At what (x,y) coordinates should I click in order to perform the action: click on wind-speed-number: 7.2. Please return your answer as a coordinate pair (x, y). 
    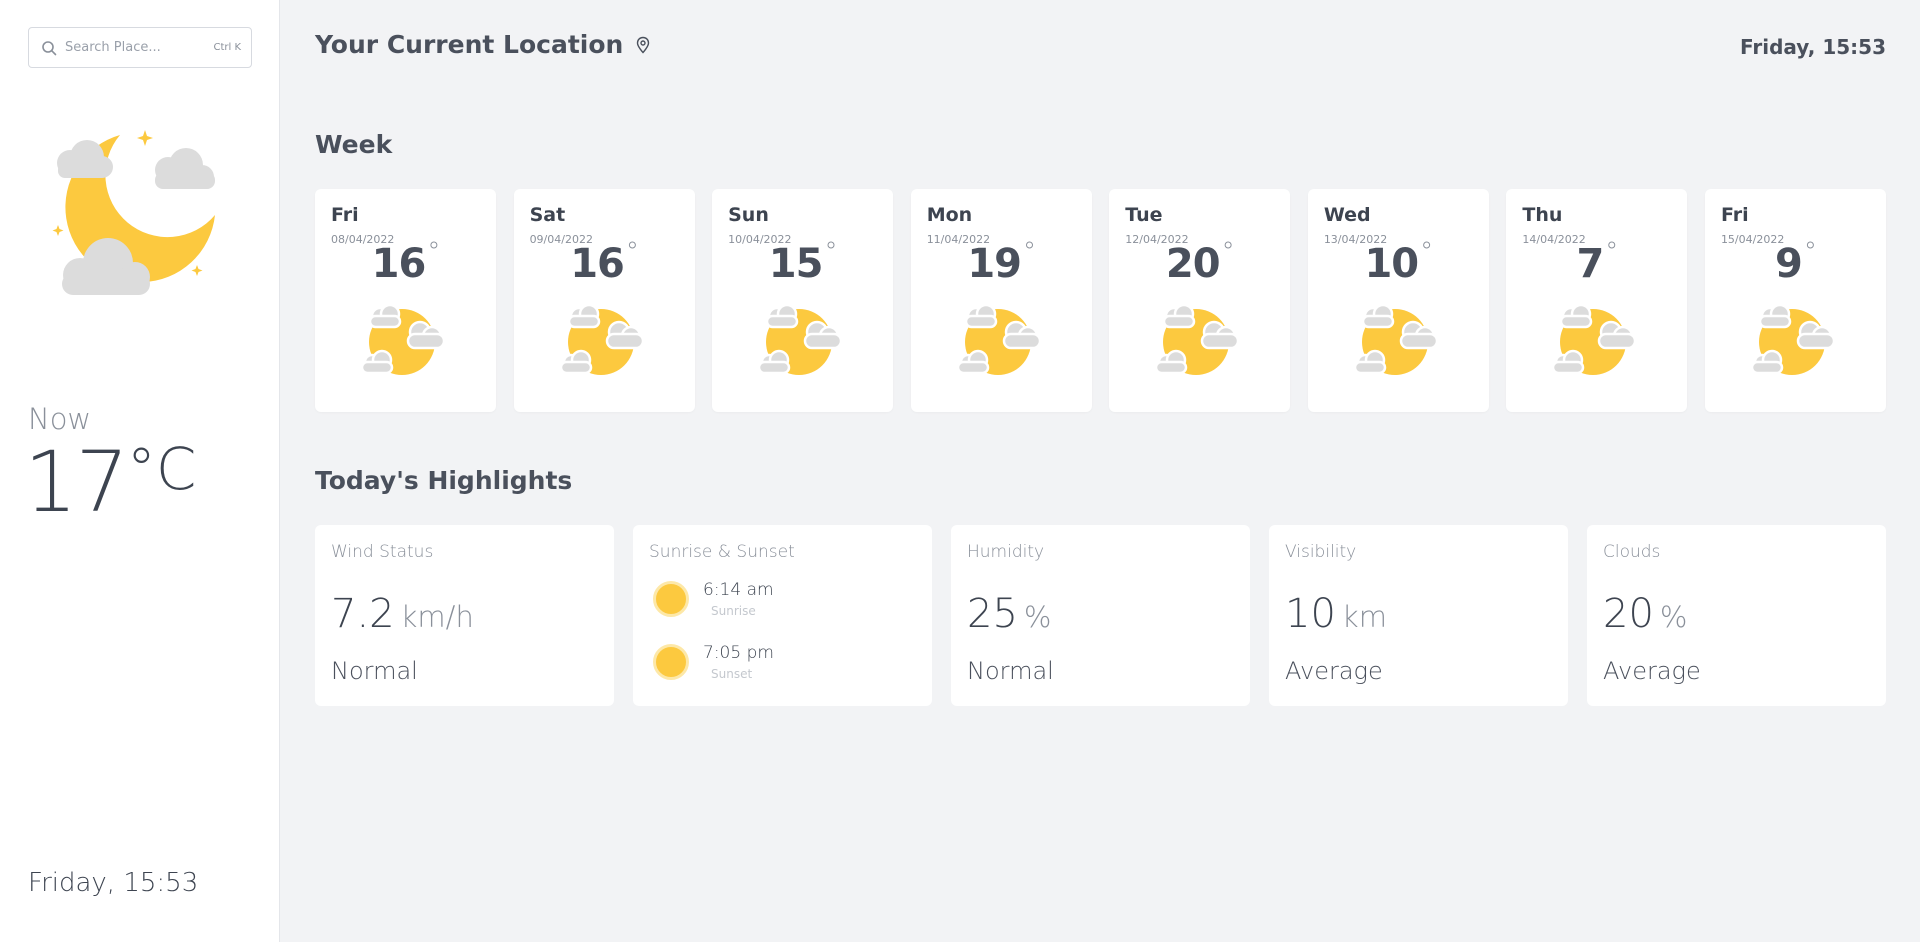
    Looking at the image, I should click on (363, 614).